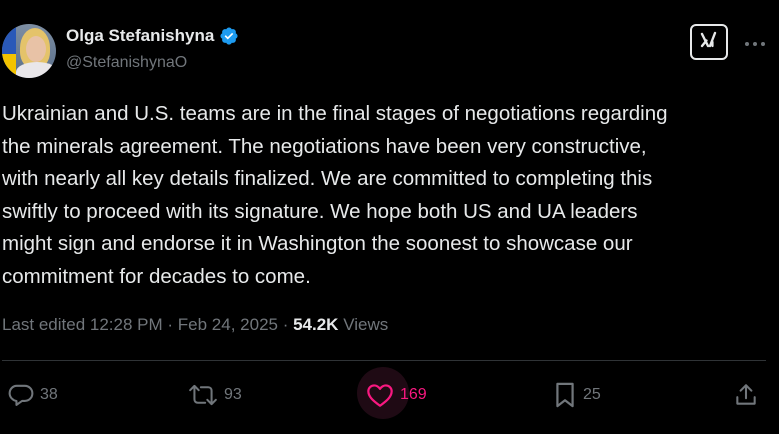 This screenshot has width=779, height=434. What do you see at coordinates (396, 395) in the screenshot?
I see `like-button: 169` at bounding box center [396, 395].